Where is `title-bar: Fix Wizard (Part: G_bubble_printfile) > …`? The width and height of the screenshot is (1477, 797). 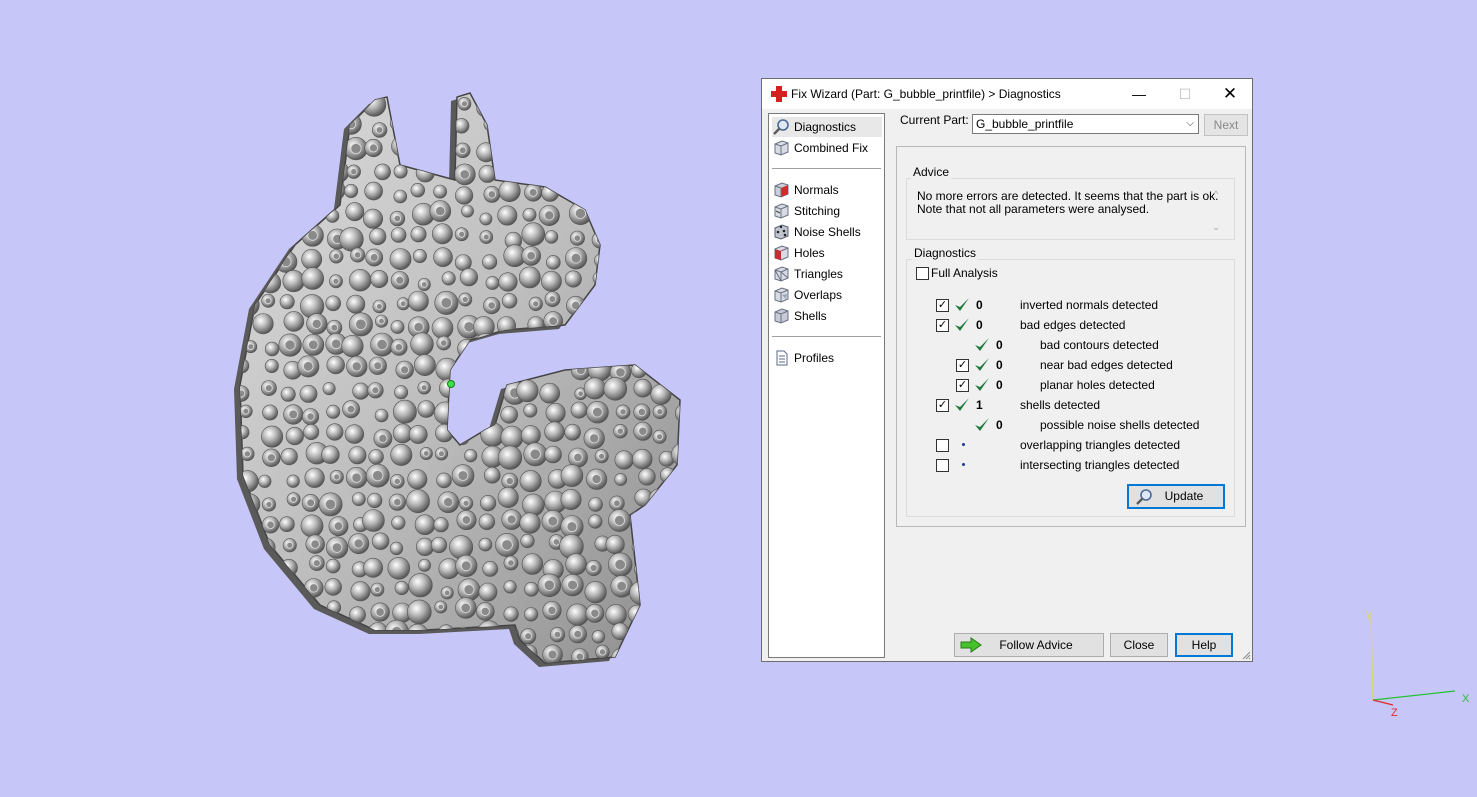
title-bar: Fix Wizard (Part: G_bubble_printfile) > … is located at coordinates (1007, 94).